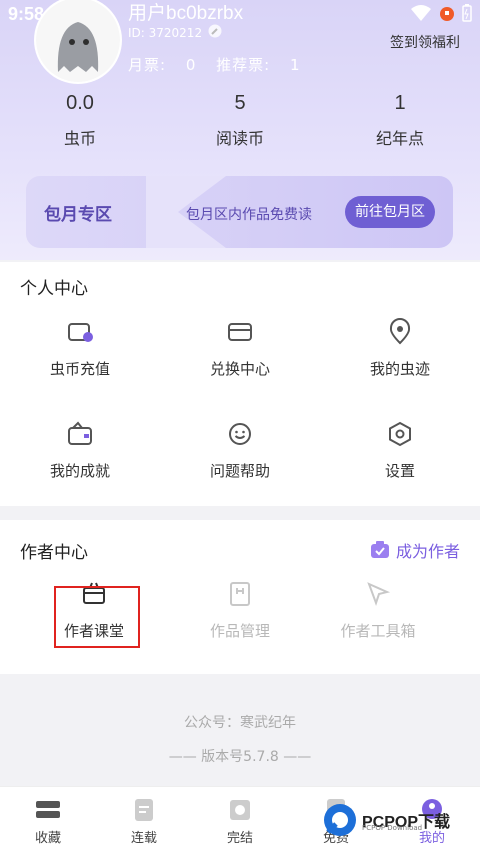 This screenshot has width=480, height=852. Describe the element at coordinates (378, 631) in the screenshot. I see `grid-item-label: 作者工具箱` at that location.